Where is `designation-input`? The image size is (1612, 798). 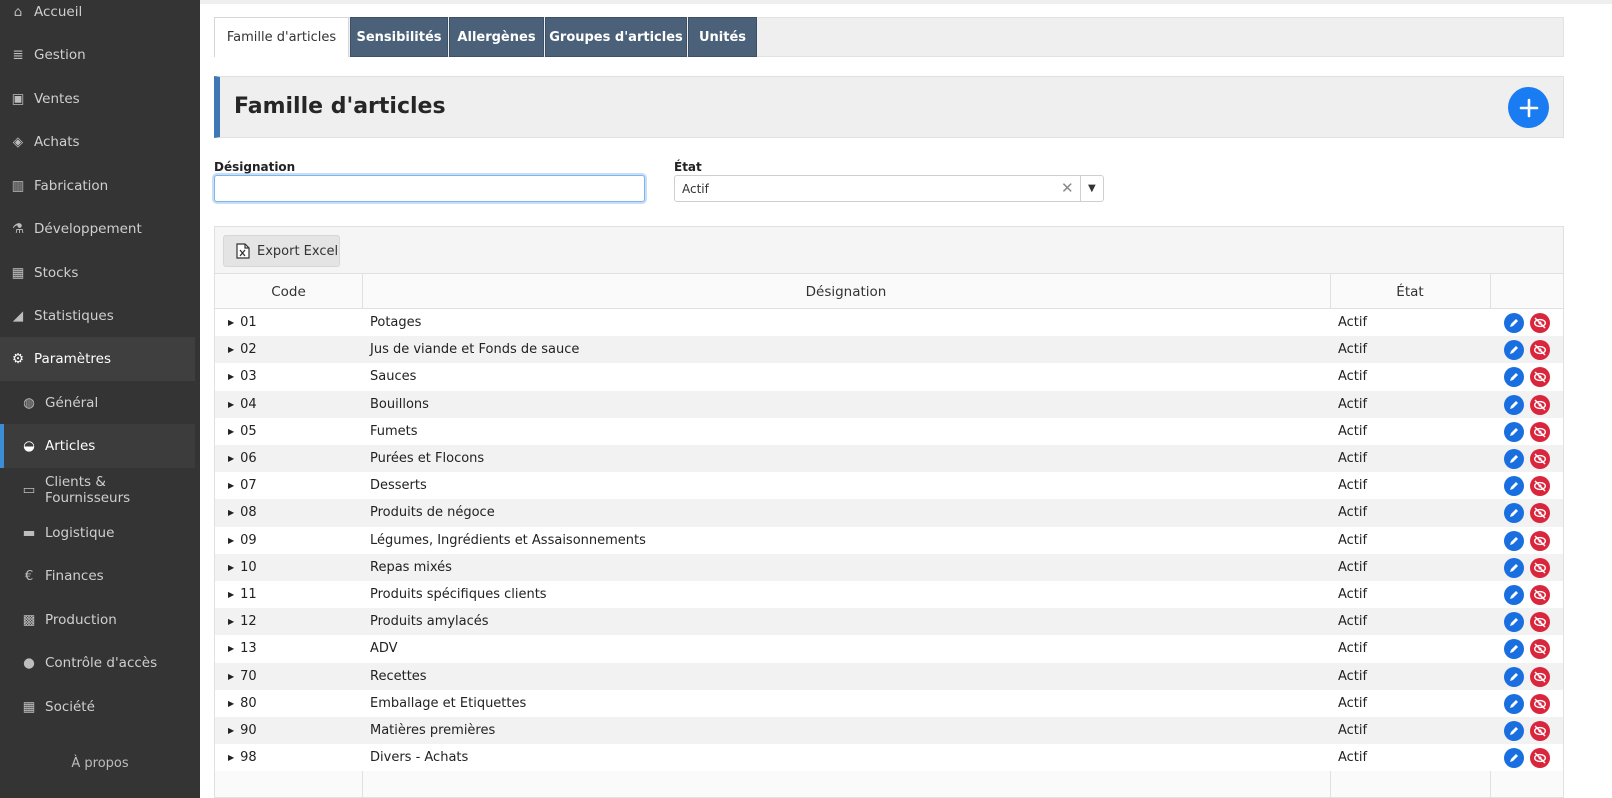 designation-input is located at coordinates (429, 188).